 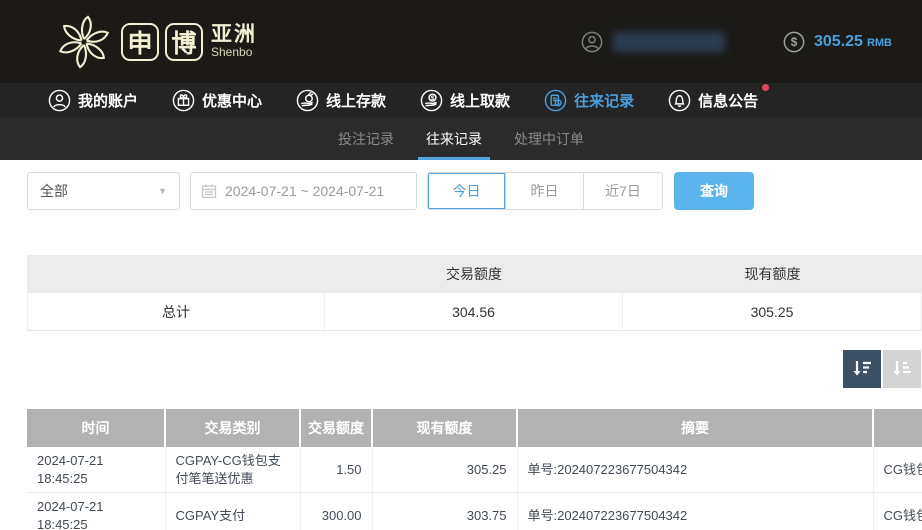 I want to click on flower-logo-icon, so click(x=84, y=41).